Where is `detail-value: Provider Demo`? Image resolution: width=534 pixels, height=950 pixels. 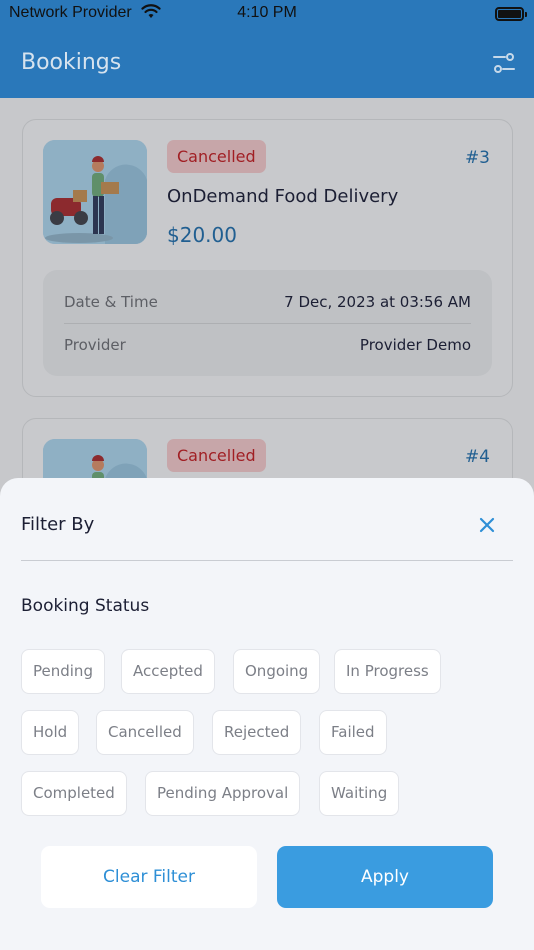 detail-value: Provider Demo is located at coordinates (415, 345).